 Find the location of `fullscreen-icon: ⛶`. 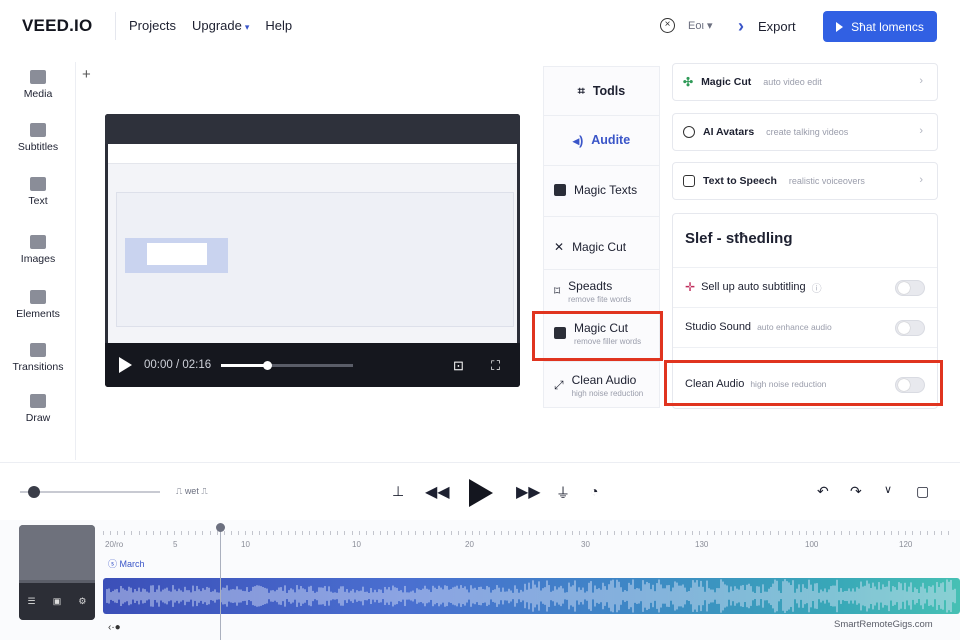

fullscreen-icon: ⛶ is located at coordinates (495, 366).